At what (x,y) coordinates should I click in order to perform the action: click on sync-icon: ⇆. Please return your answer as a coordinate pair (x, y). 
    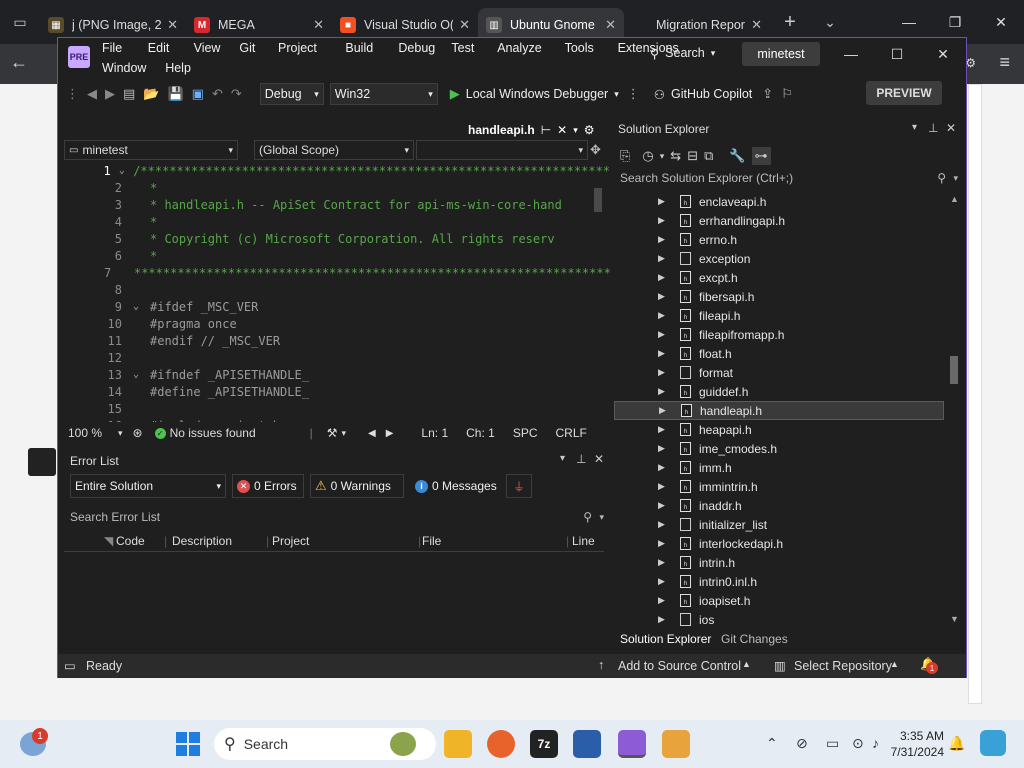
    Looking at the image, I should click on (675, 156).